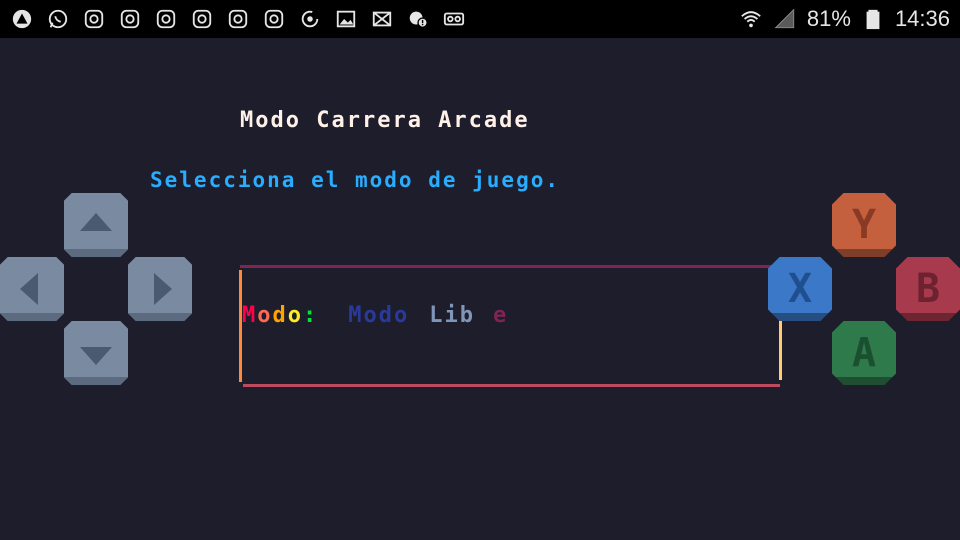 The width and height of the screenshot is (960, 540). Describe the element at coordinates (379, 315) in the screenshot. I see `mode-value-part-1: Modo` at that location.